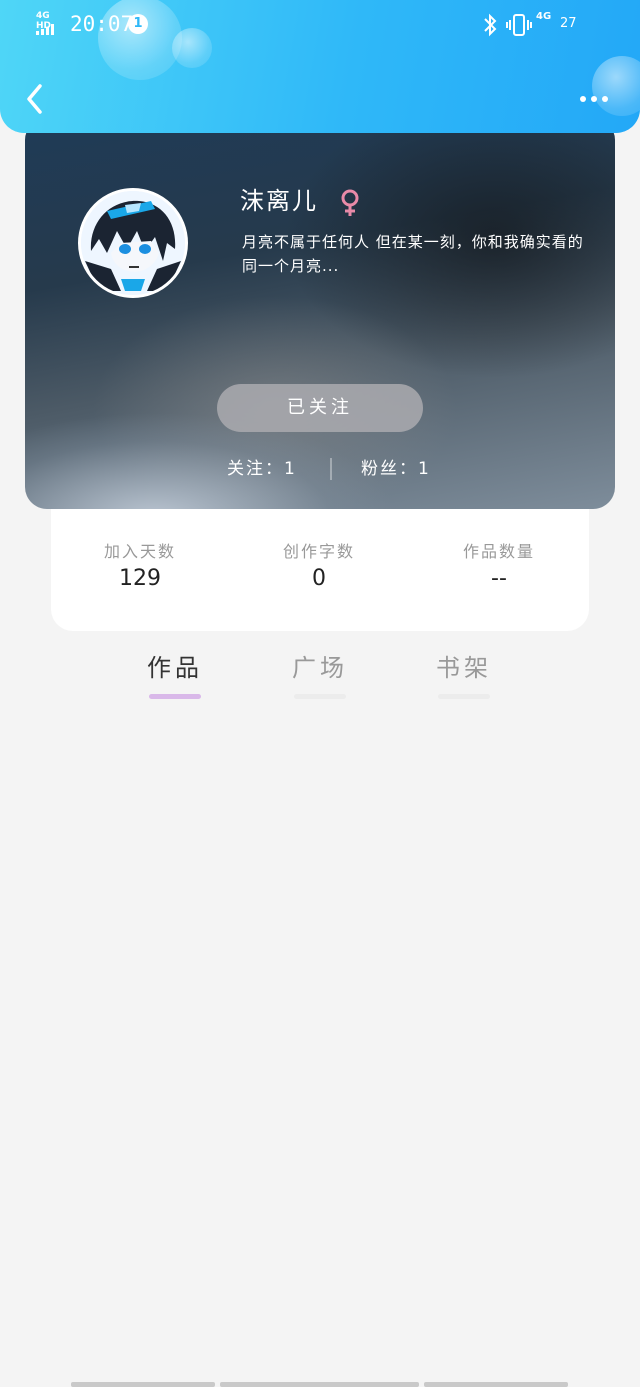  I want to click on avatar, so click(133, 243).